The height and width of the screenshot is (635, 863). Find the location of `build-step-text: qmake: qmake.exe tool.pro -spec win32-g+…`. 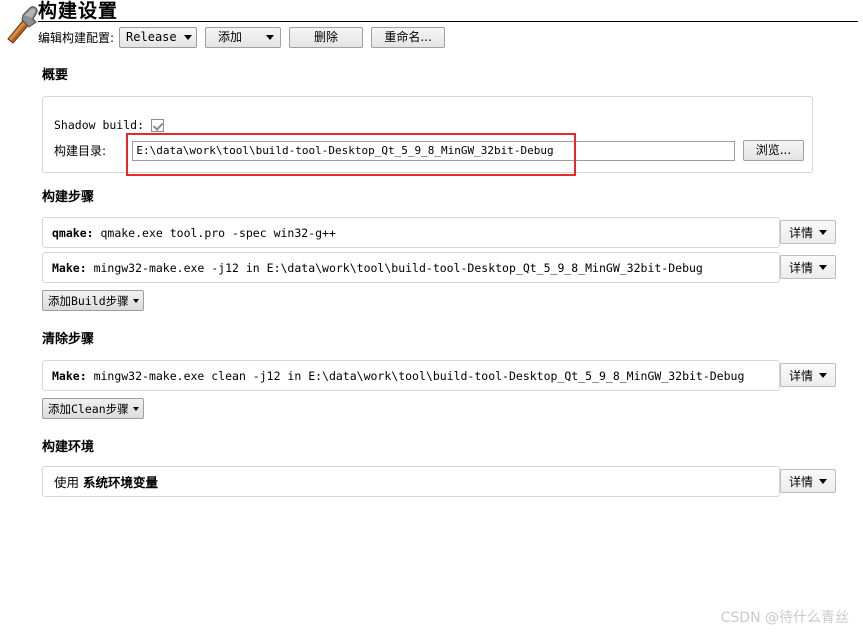

build-step-text: qmake: qmake.exe tool.pro -spec win32-g+… is located at coordinates (189, 233).